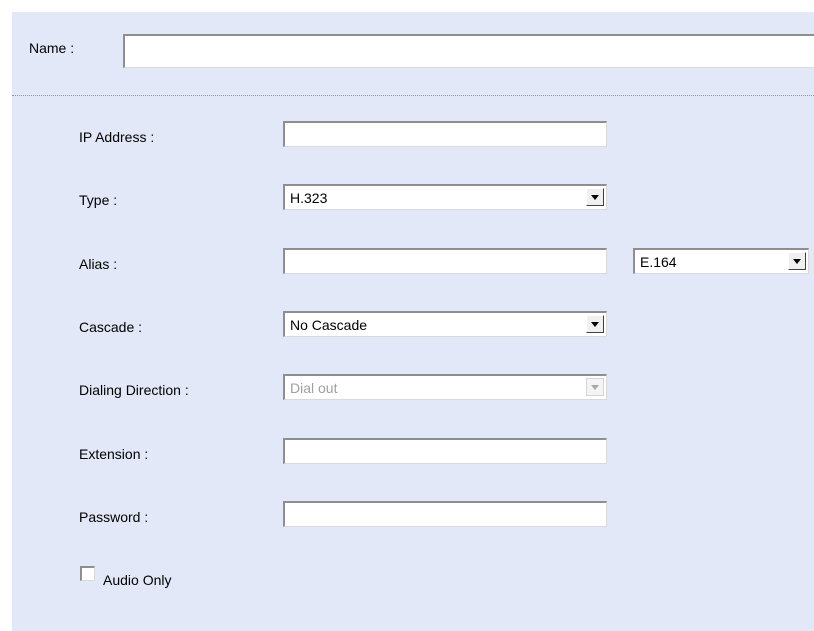 This screenshot has height=631, width=814. Describe the element at coordinates (329, 325) in the screenshot. I see `cascade-select-value: No Cascade` at that location.